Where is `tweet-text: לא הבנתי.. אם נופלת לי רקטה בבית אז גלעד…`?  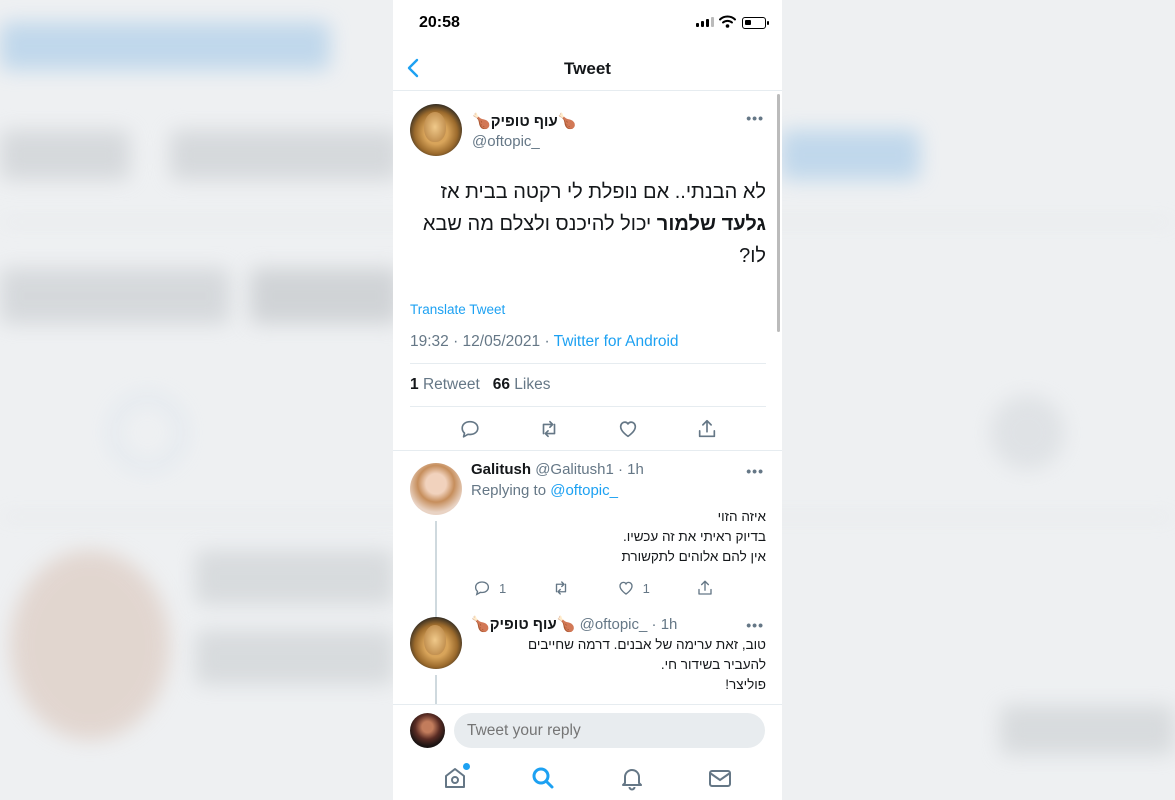 tweet-text: לא הבנתי.. אם נופלת לי רקטה בבית אז גלעד… is located at coordinates (588, 224).